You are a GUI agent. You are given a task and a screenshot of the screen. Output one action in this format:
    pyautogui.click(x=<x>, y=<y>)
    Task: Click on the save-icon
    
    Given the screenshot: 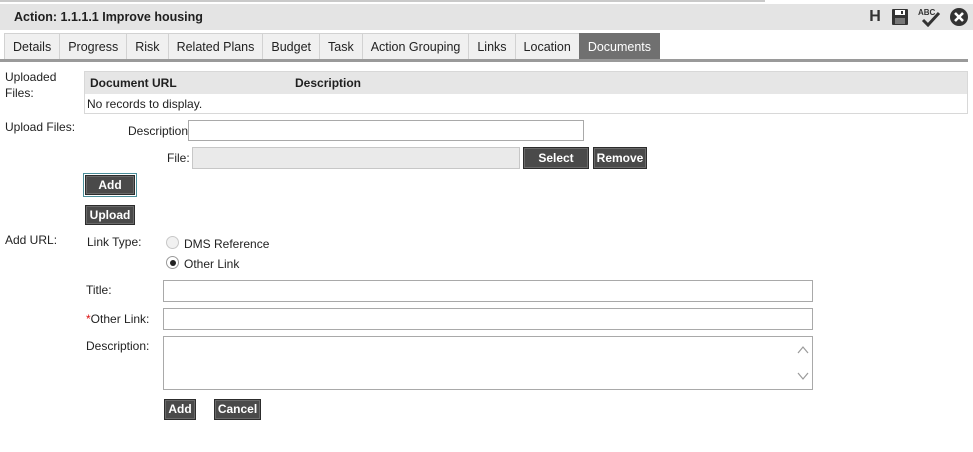 What is the action you would take?
    pyautogui.click(x=900, y=17)
    